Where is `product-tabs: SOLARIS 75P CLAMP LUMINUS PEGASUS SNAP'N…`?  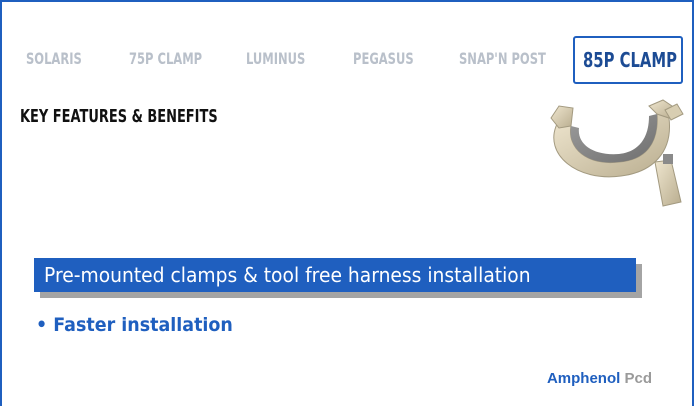
product-tabs: SOLARIS 75P CLAMP LUMINUS PEGASUS SNAP'N… is located at coordinates (356, 60).